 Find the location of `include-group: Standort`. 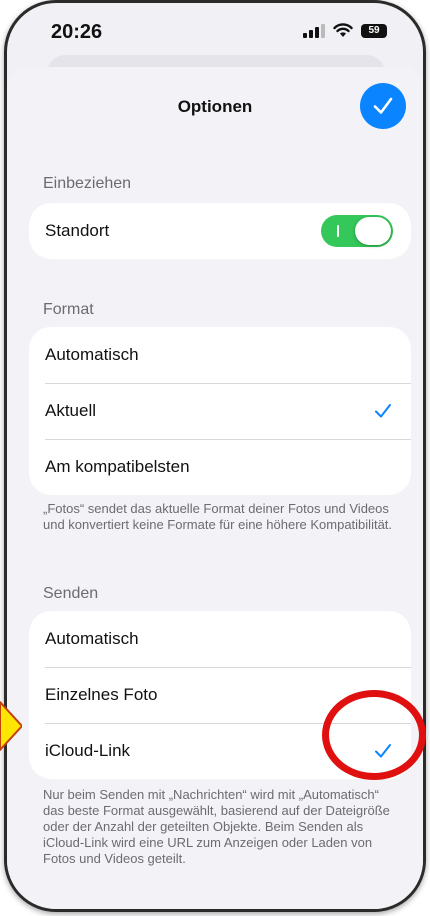

include-group: Standort is located at coordinates (220, 231).